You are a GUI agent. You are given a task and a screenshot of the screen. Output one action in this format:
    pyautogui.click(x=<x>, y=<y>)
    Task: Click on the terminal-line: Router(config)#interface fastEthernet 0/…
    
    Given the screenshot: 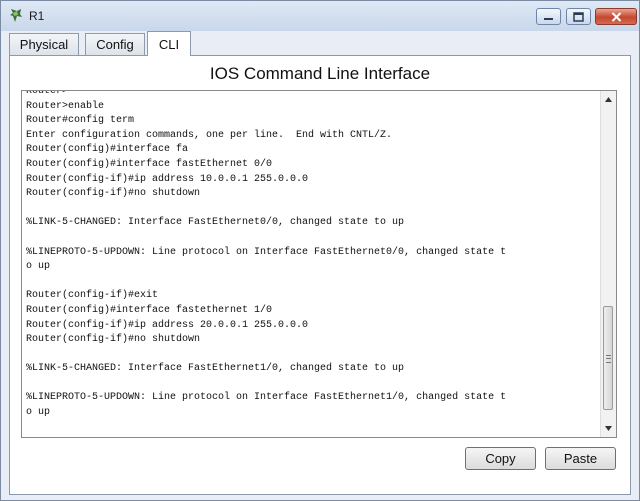 What is the action you would take?
    pyautogui.click(x=149, y=164)
    